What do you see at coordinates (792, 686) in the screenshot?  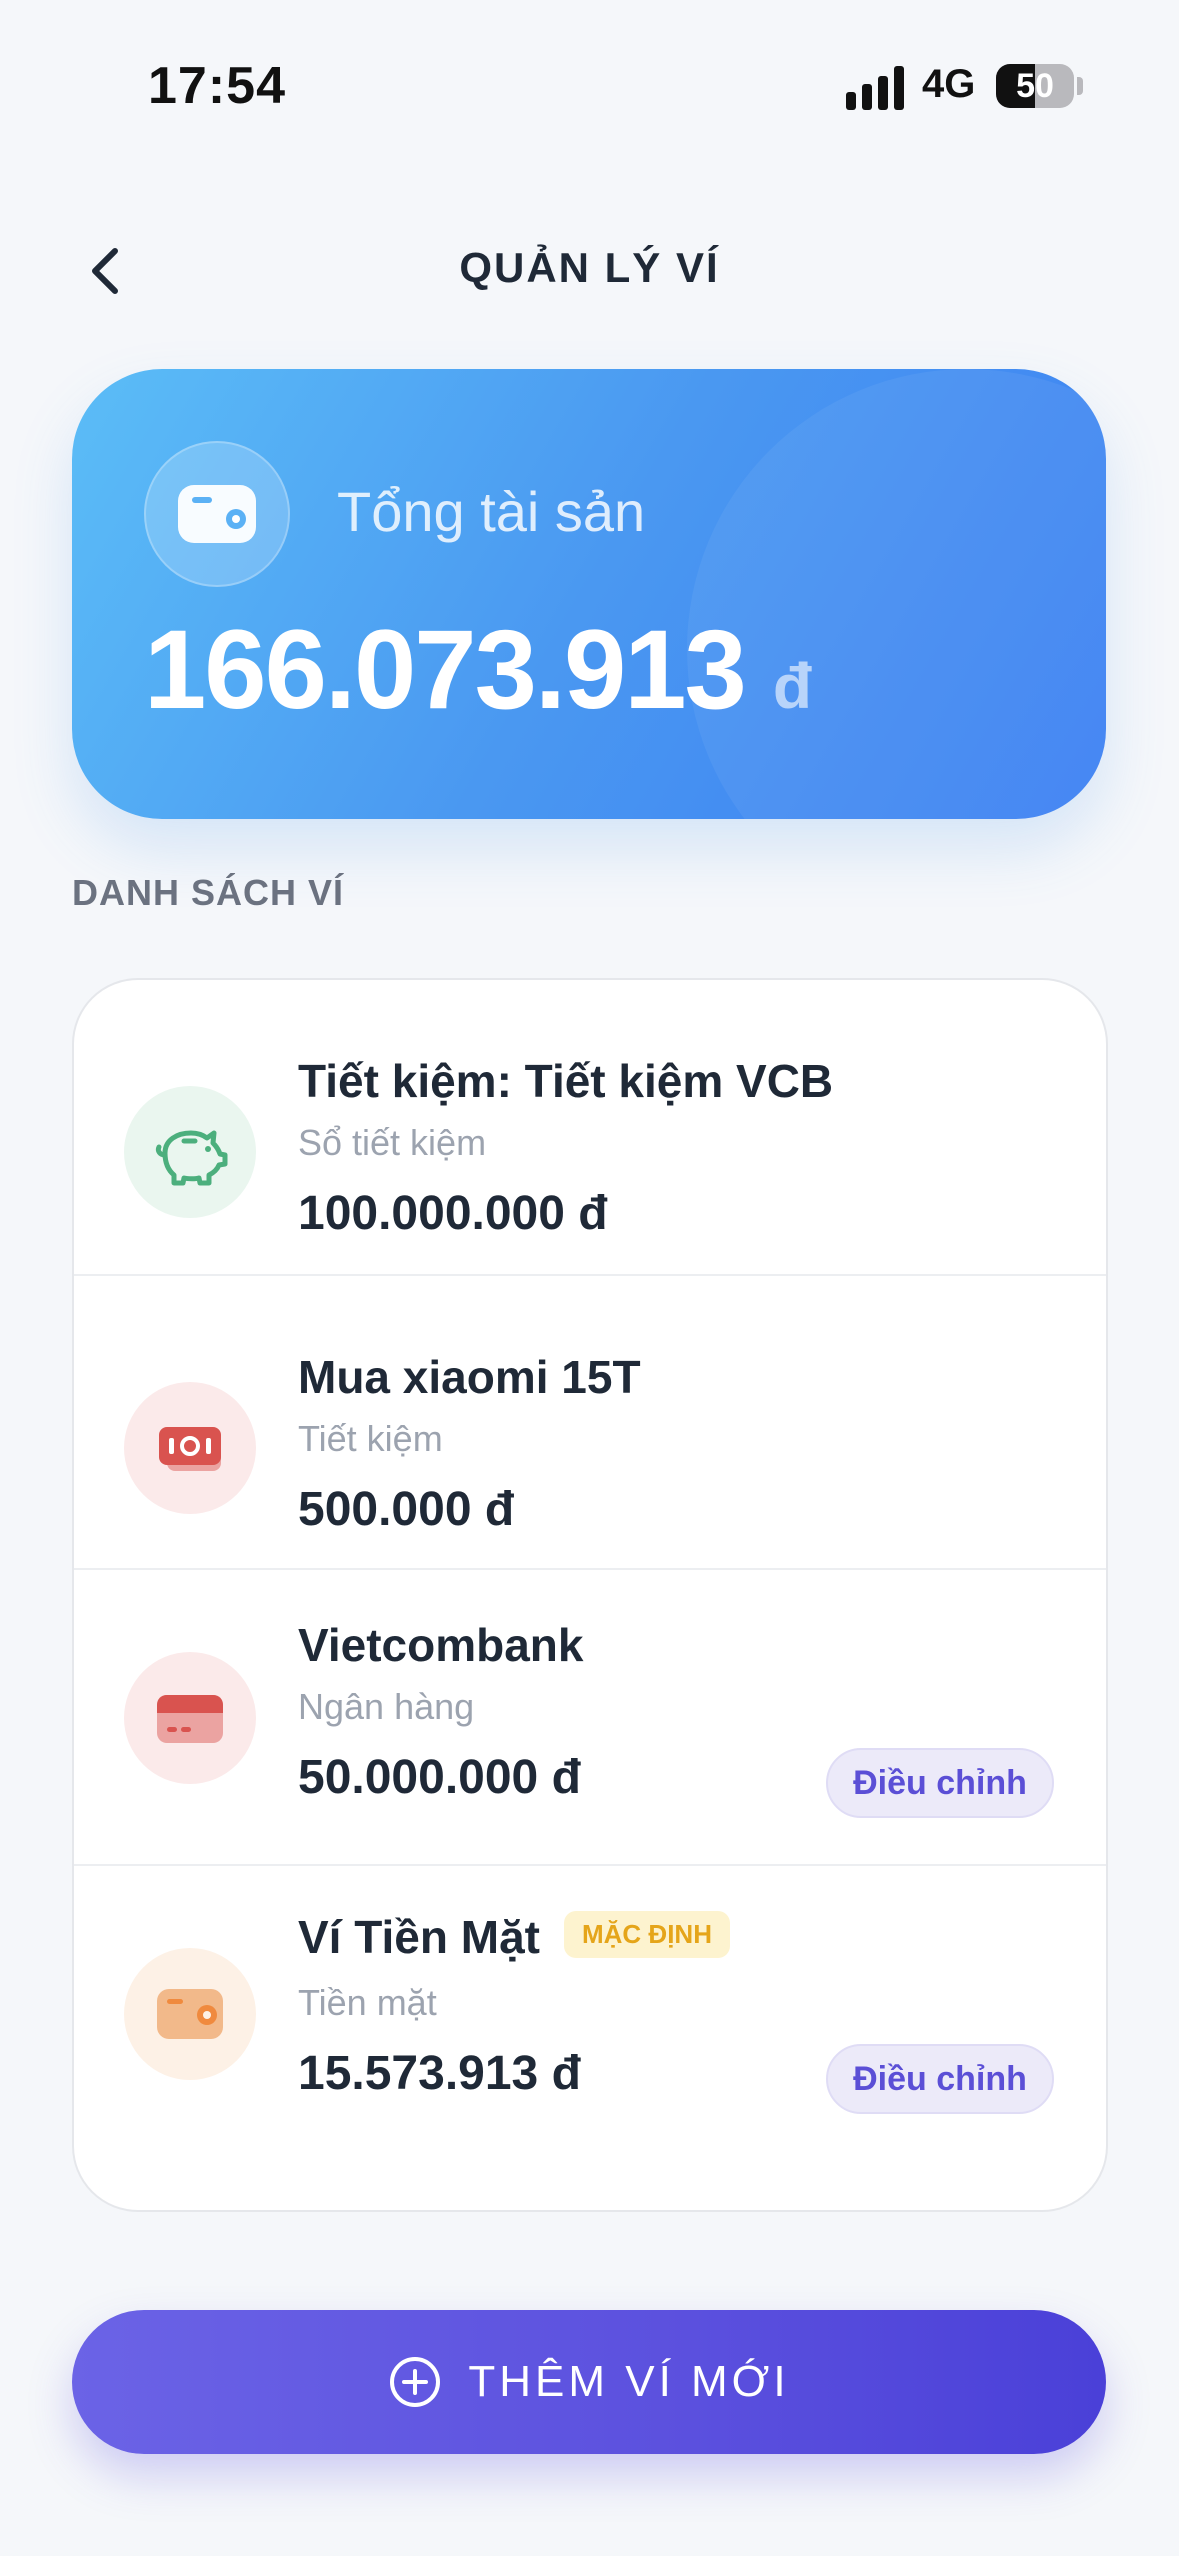 I see `currency-unit: đ` at bounding box center [792, 686].